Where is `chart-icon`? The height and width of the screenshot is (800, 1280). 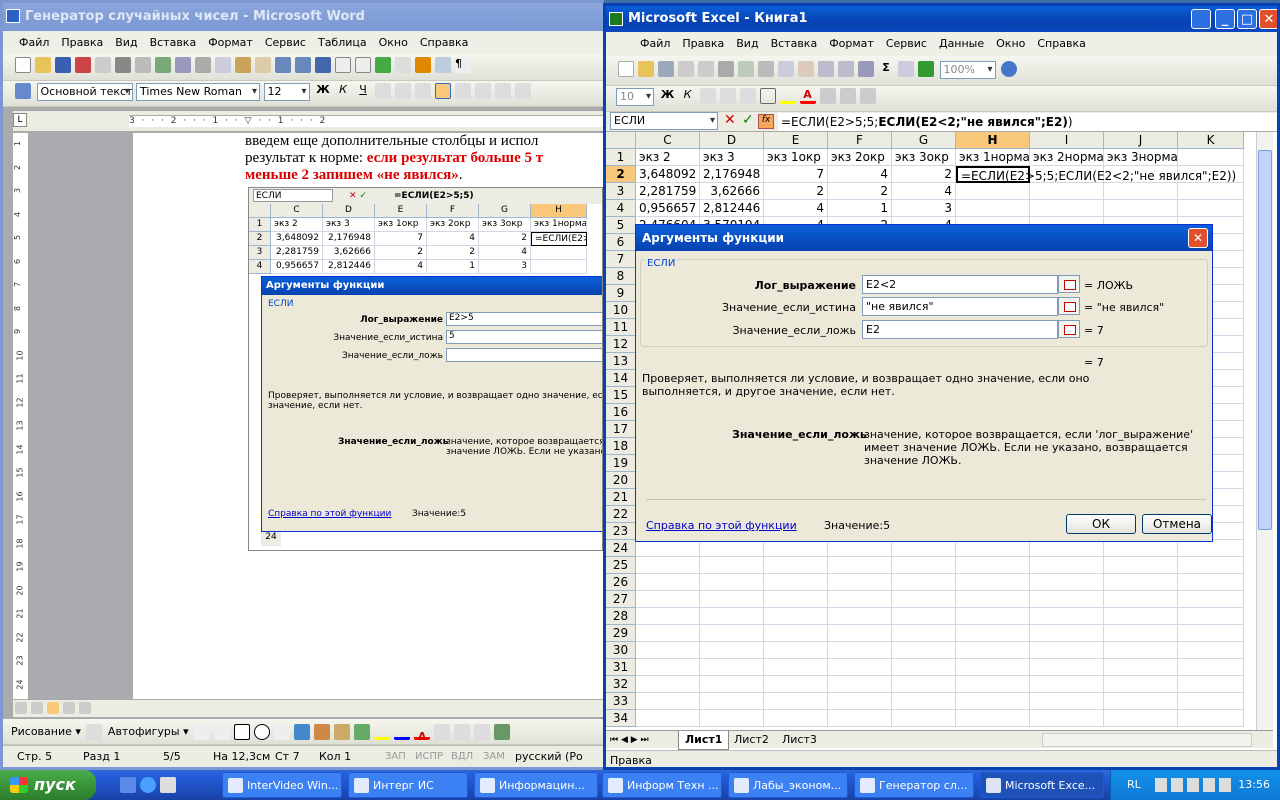 chart-icon is located at coordinates (926, 69).